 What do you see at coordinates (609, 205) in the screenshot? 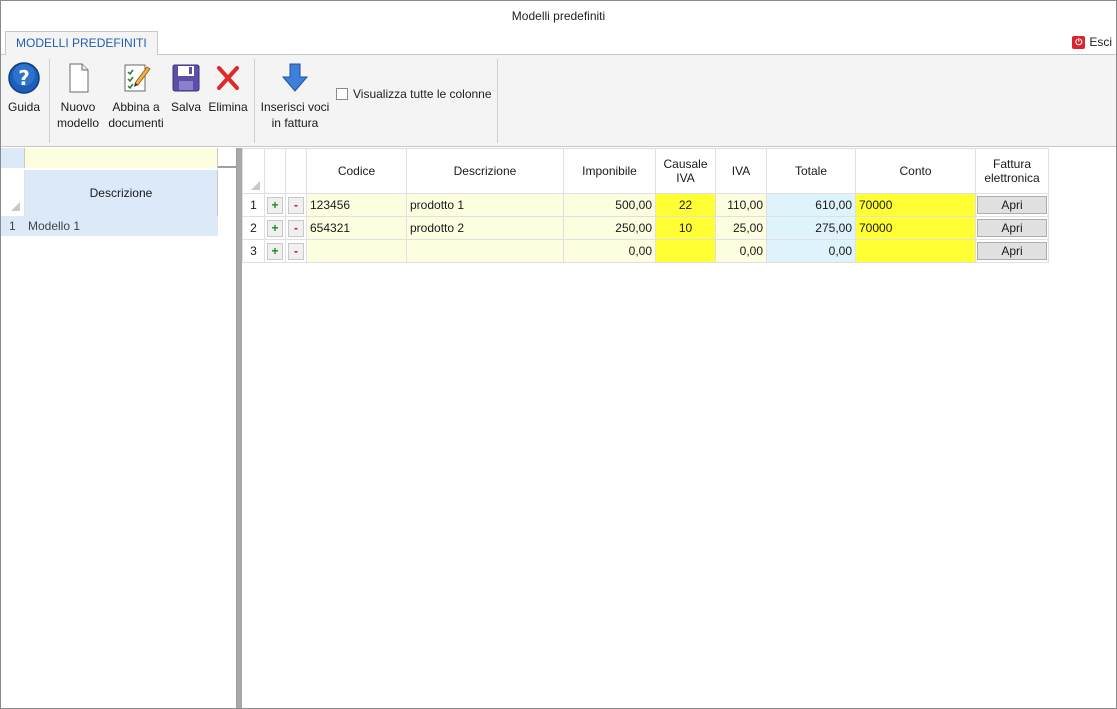
I see `cell-imponibile: 500,00` at bounding box center [609, 205].